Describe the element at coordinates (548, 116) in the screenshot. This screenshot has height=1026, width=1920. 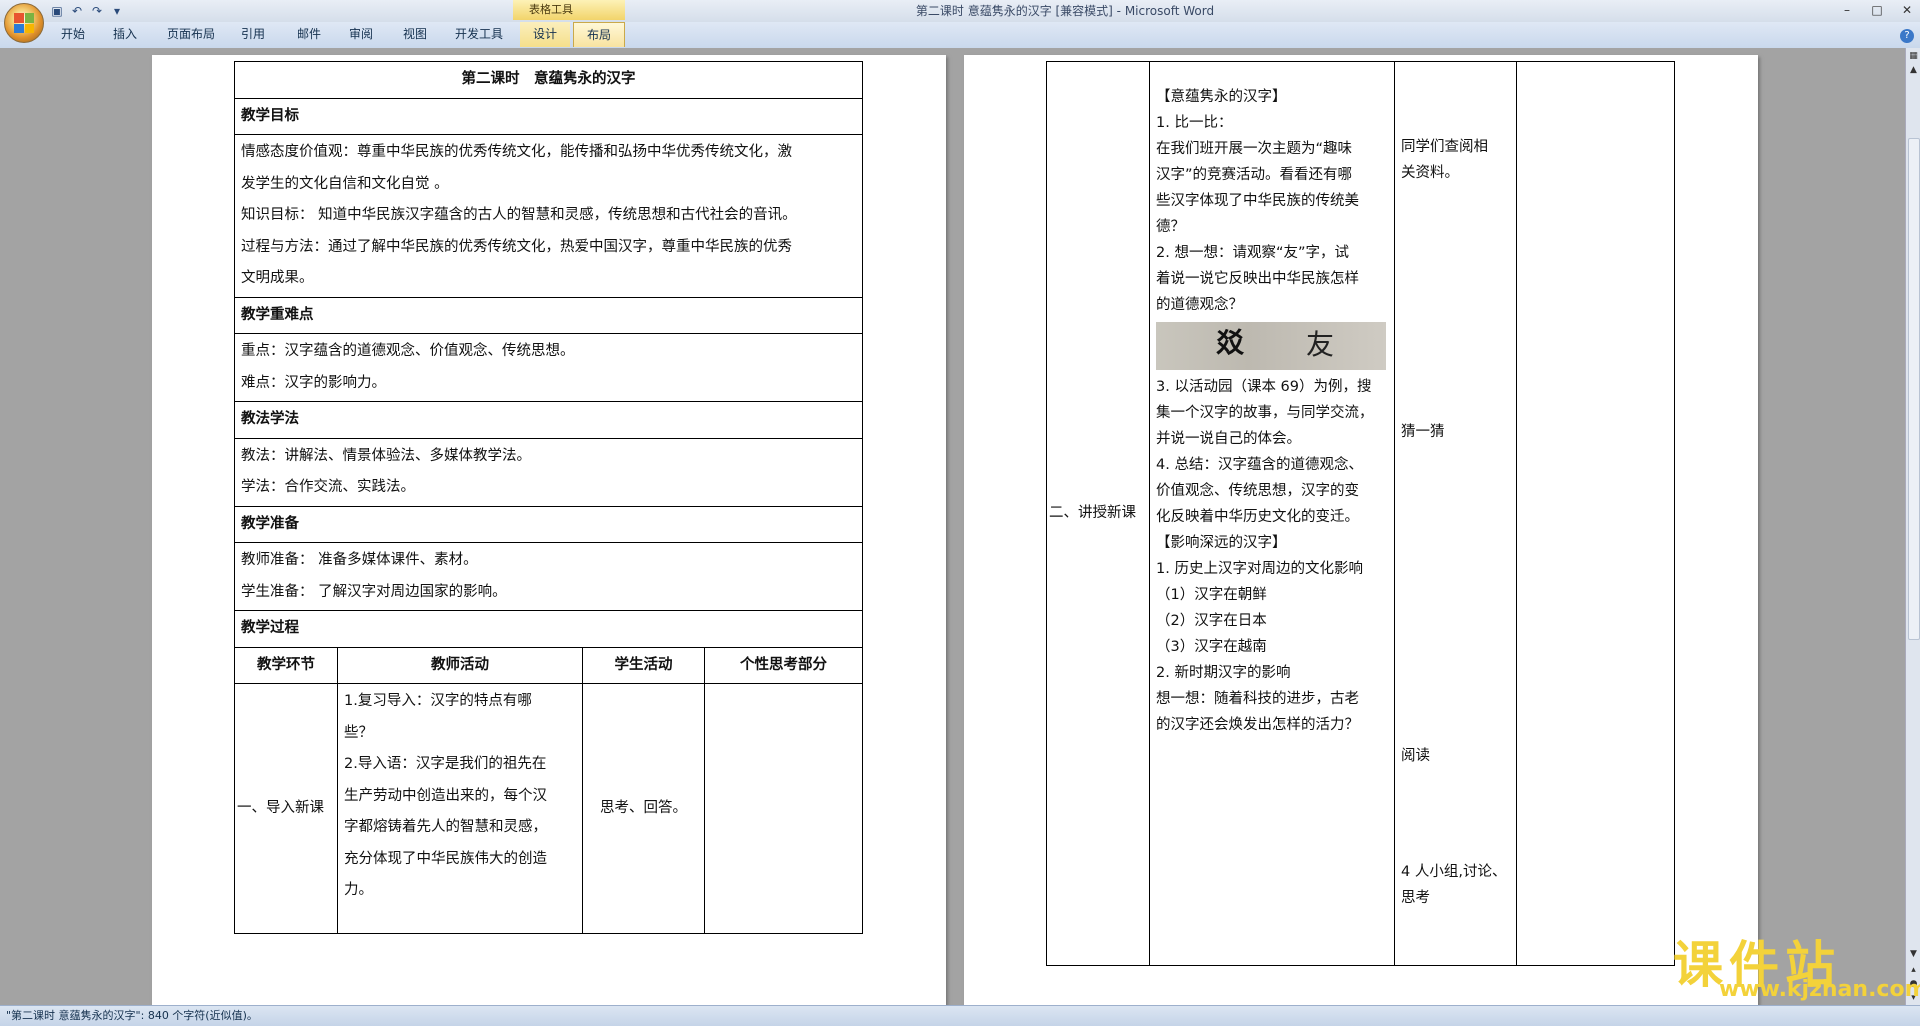
I see `goal-heading: 教学目标` at that location.